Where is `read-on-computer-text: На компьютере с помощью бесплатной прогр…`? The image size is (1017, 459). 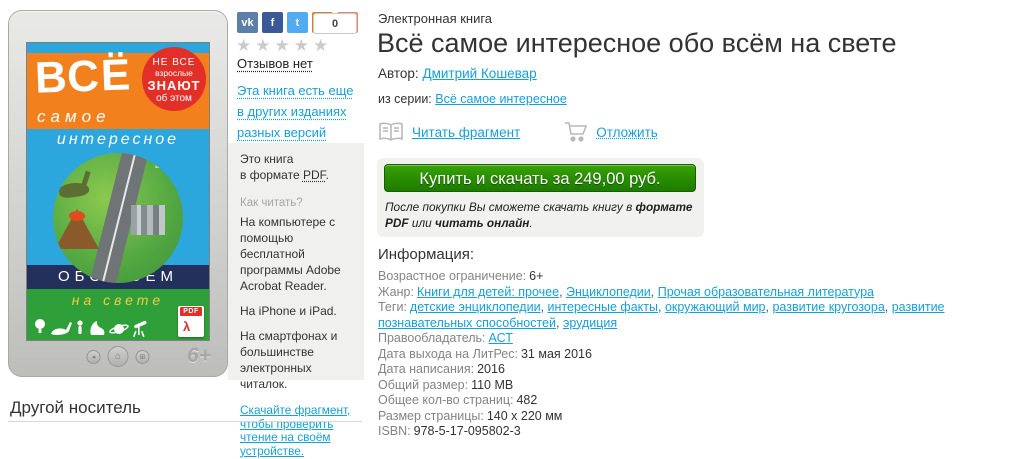
read-on-computer-text: На компьютере с помощью бесплатной прогр… is located at coordinates (290, 254).